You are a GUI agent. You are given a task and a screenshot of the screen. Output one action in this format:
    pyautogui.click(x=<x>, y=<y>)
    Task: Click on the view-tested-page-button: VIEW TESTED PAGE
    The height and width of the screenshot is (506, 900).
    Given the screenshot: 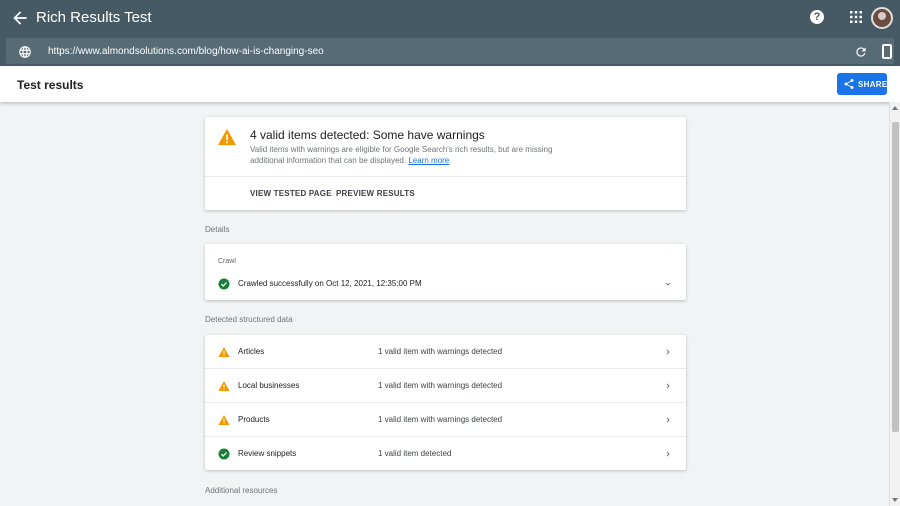 What is the action you would take?
    pyautogui.click(x=291, y=193)
    